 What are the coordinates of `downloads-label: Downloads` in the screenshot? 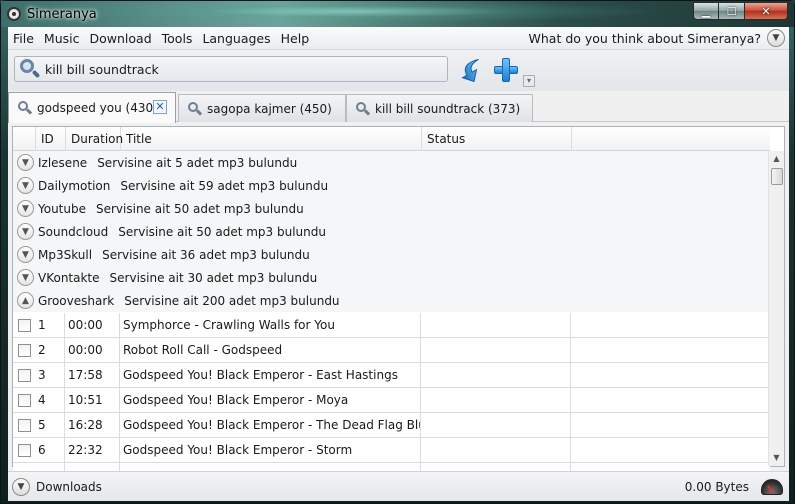 It's located at (69, 487).